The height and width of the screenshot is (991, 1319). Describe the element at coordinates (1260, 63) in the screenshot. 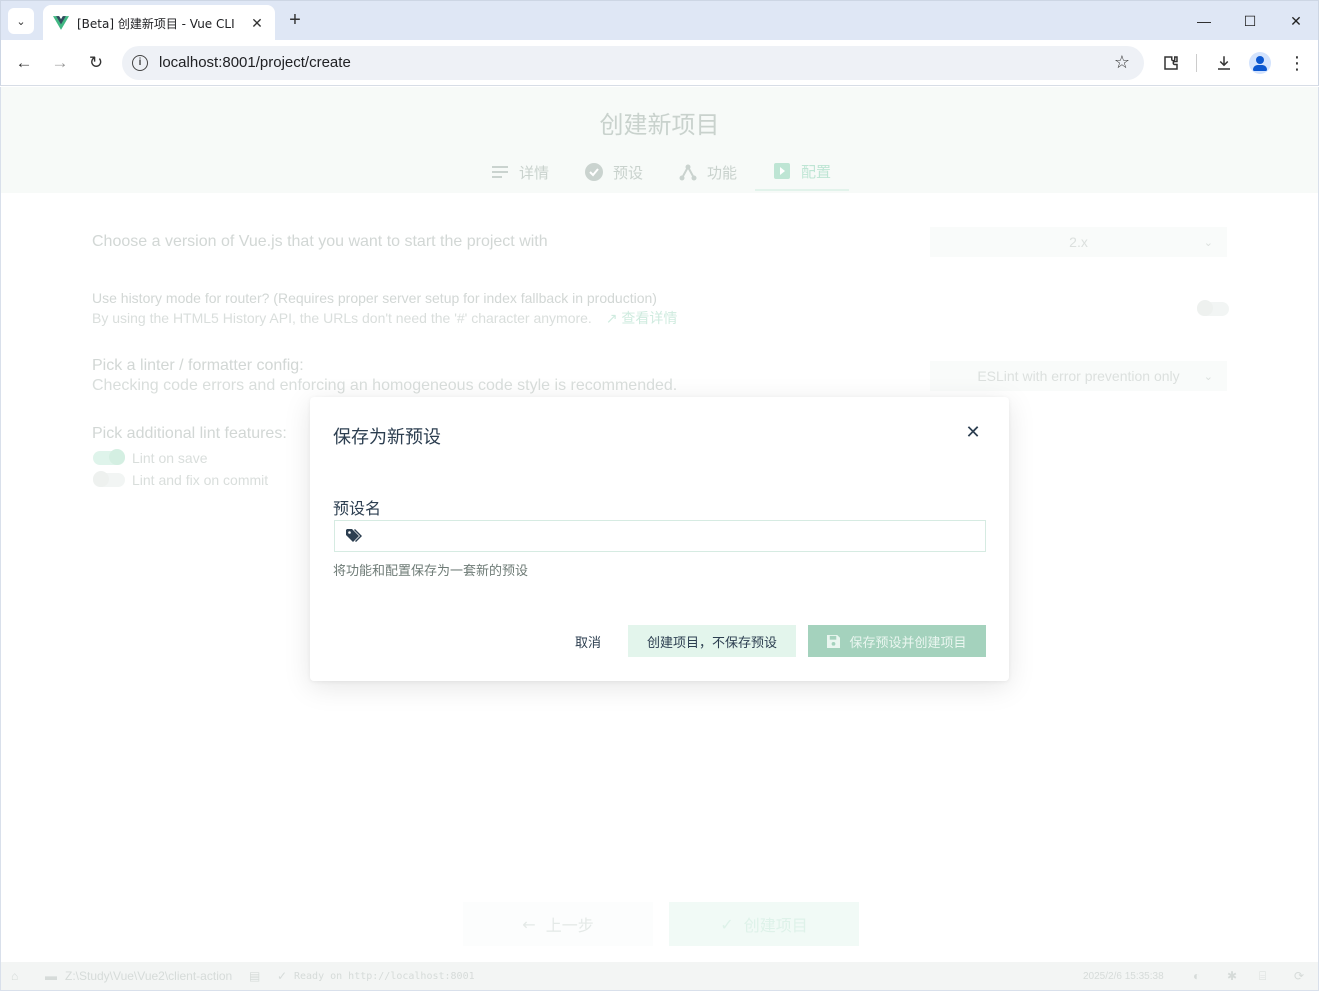

I see `profile-avatar` at that location.